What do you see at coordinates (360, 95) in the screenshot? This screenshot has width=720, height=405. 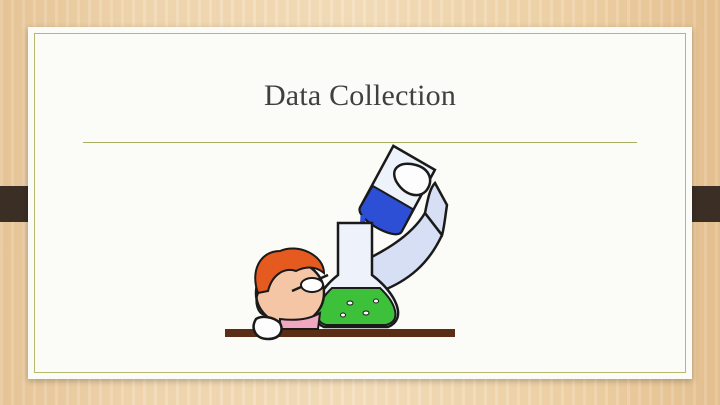 I see `slide-title: Data Collection` at bounding box center [360, 95].